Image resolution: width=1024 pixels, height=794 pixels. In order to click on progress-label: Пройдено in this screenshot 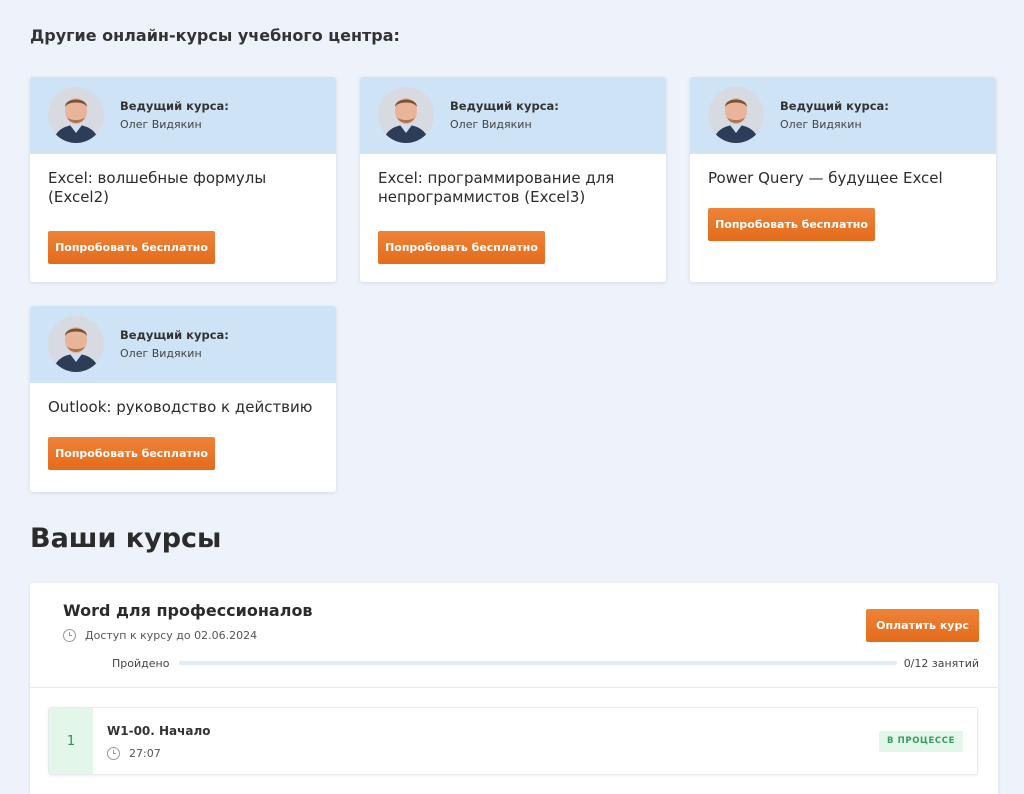, I will do `click(141, 663)`.